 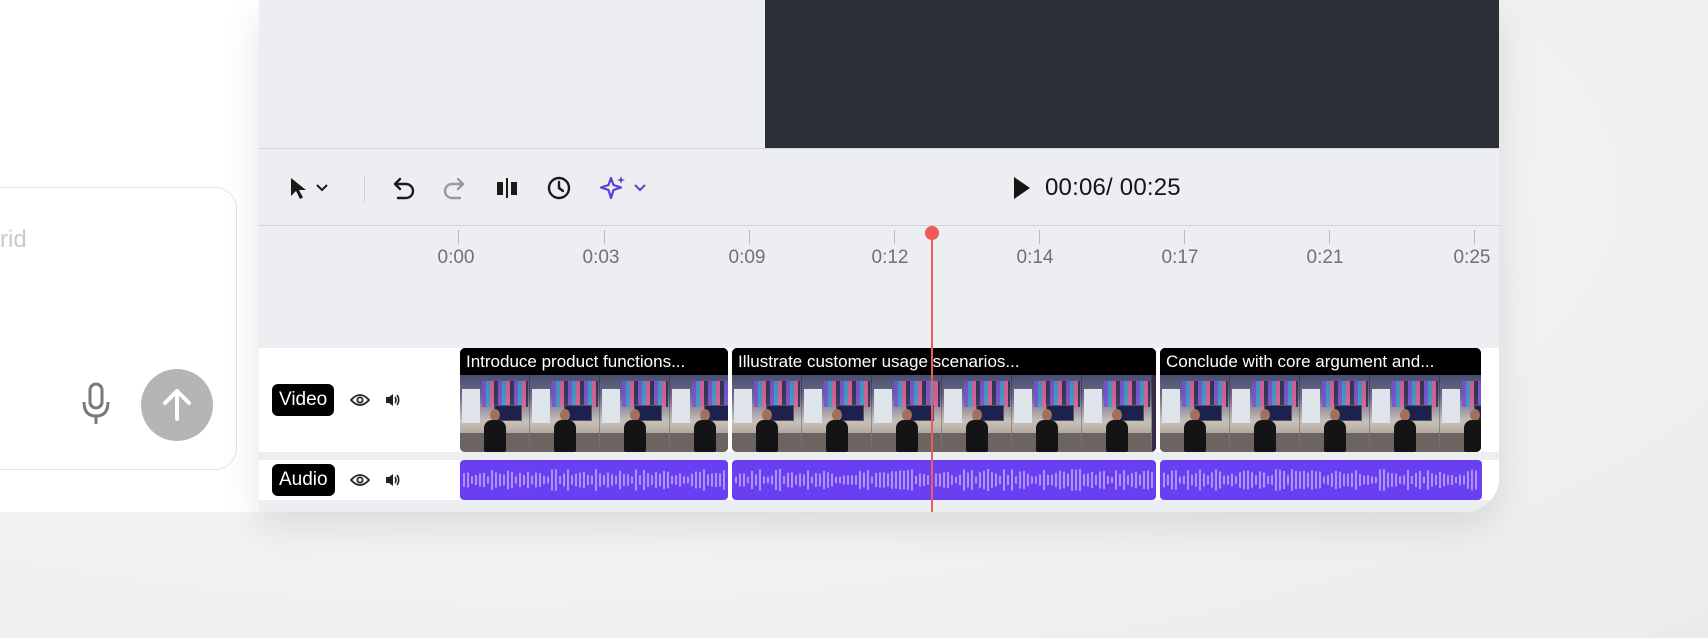 I want to click on playhead-handle, so click(x=932, y=233).